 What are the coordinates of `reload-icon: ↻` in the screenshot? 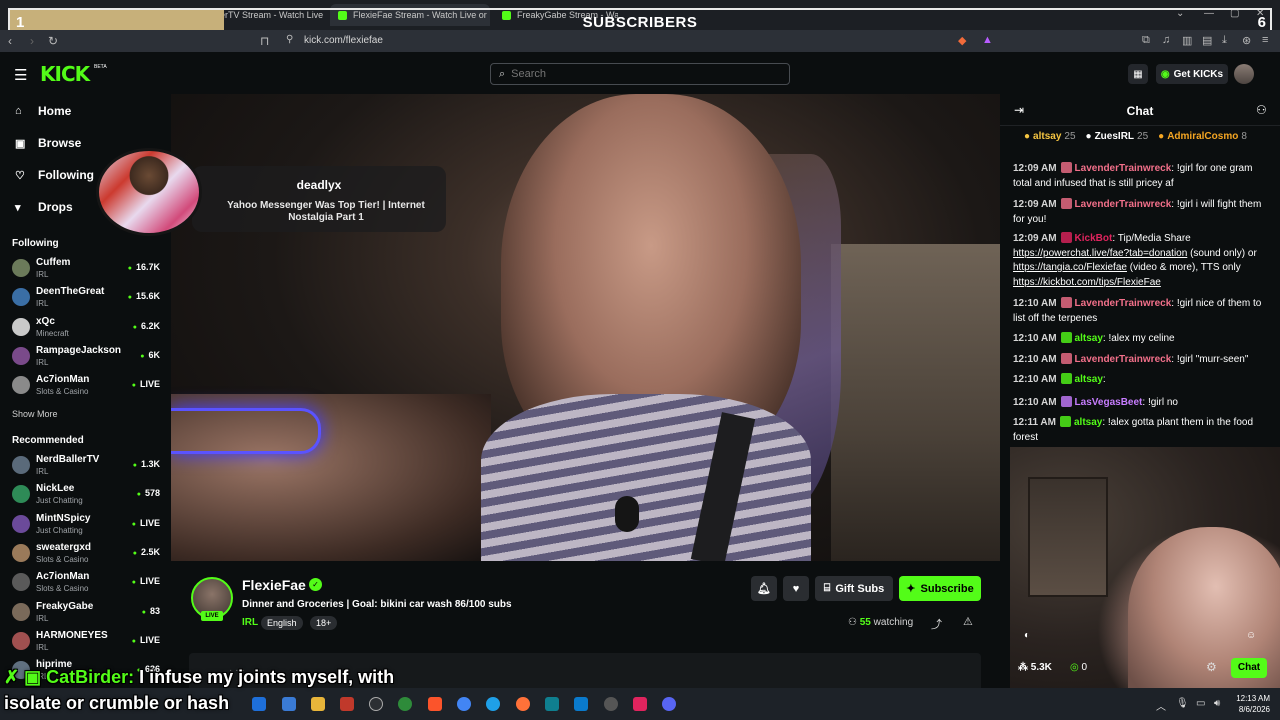 It's located at (53, 41).